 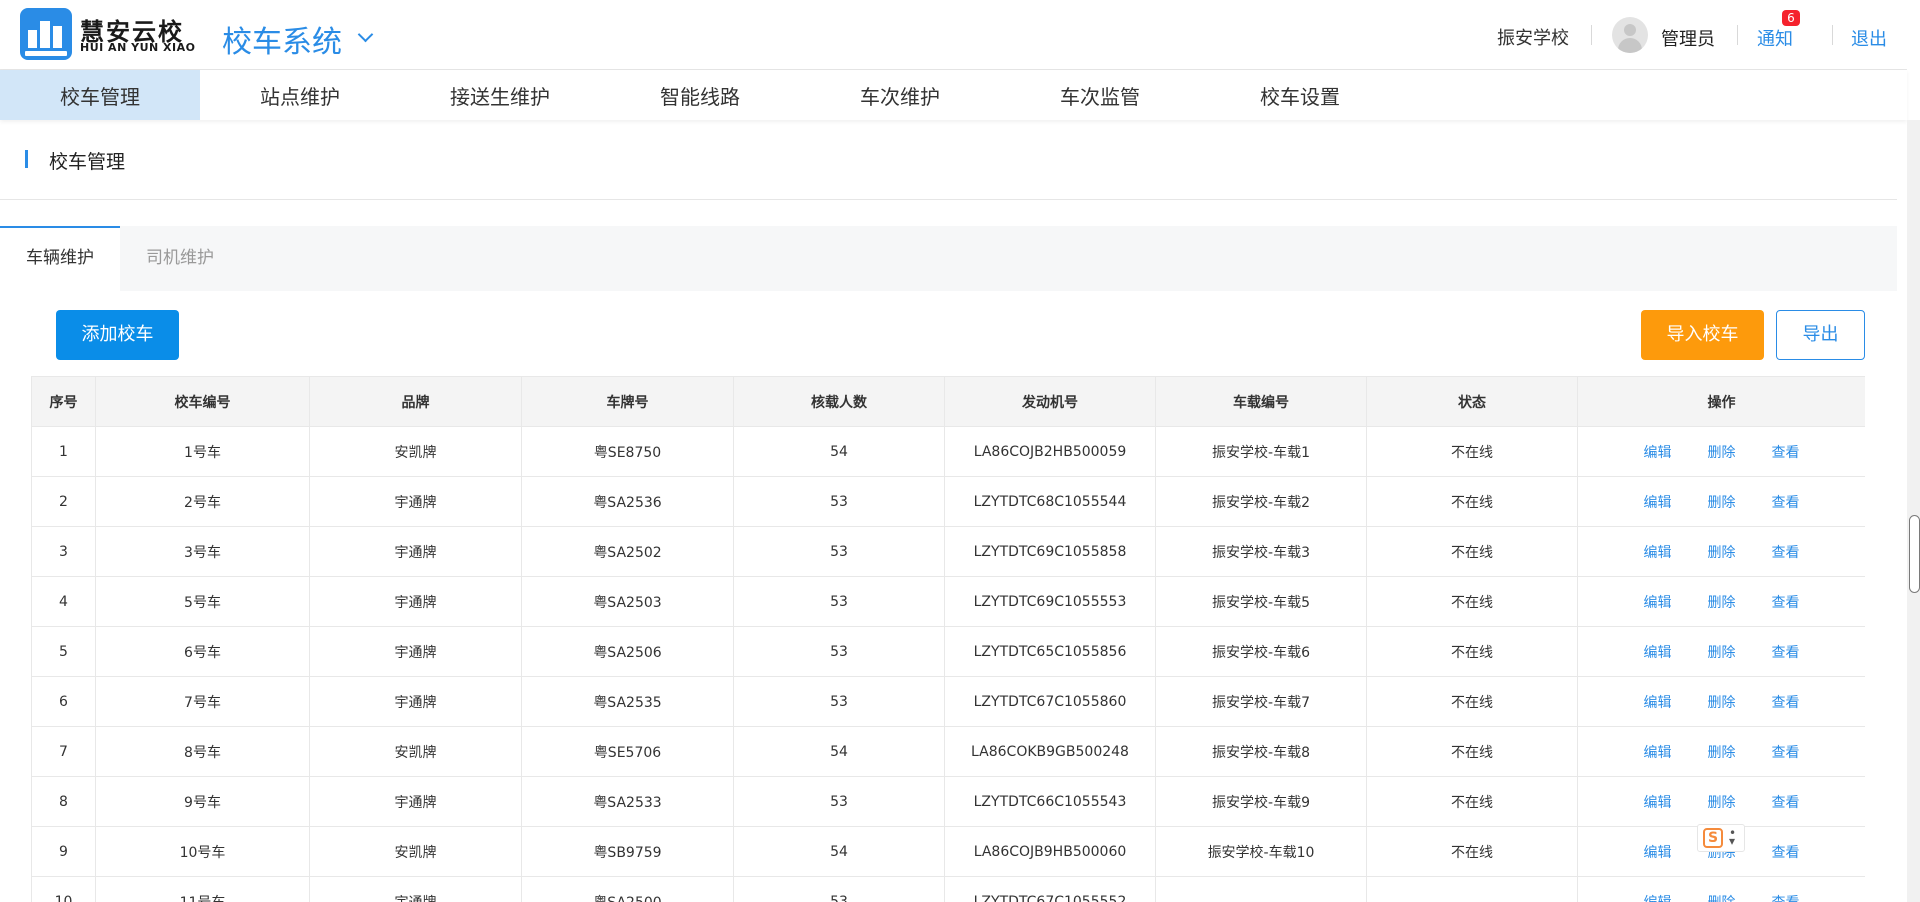 What do you see at coordinates (1721, 401) in the screenshot?
I see `column-header: 操作` at bounding box center [1721, 401].